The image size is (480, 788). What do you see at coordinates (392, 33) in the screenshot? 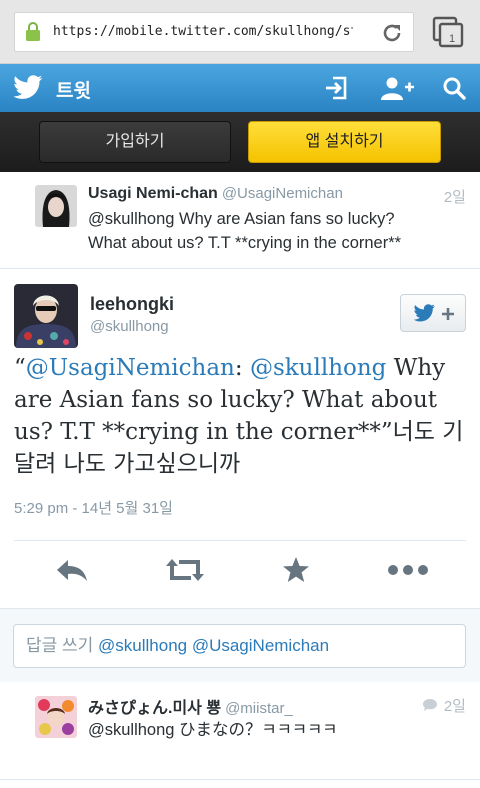
I see `reload-icon` at bounding box center [392, 33].